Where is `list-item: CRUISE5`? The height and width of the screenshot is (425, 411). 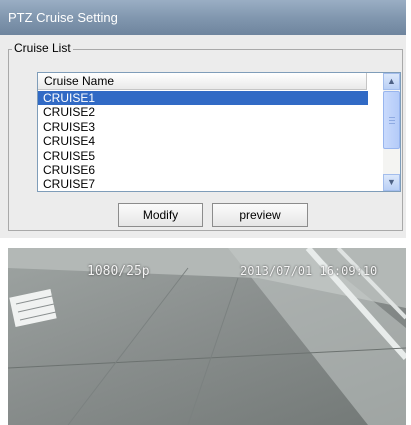 list-item: CRUISE5 is located at coordinates (203, 156).